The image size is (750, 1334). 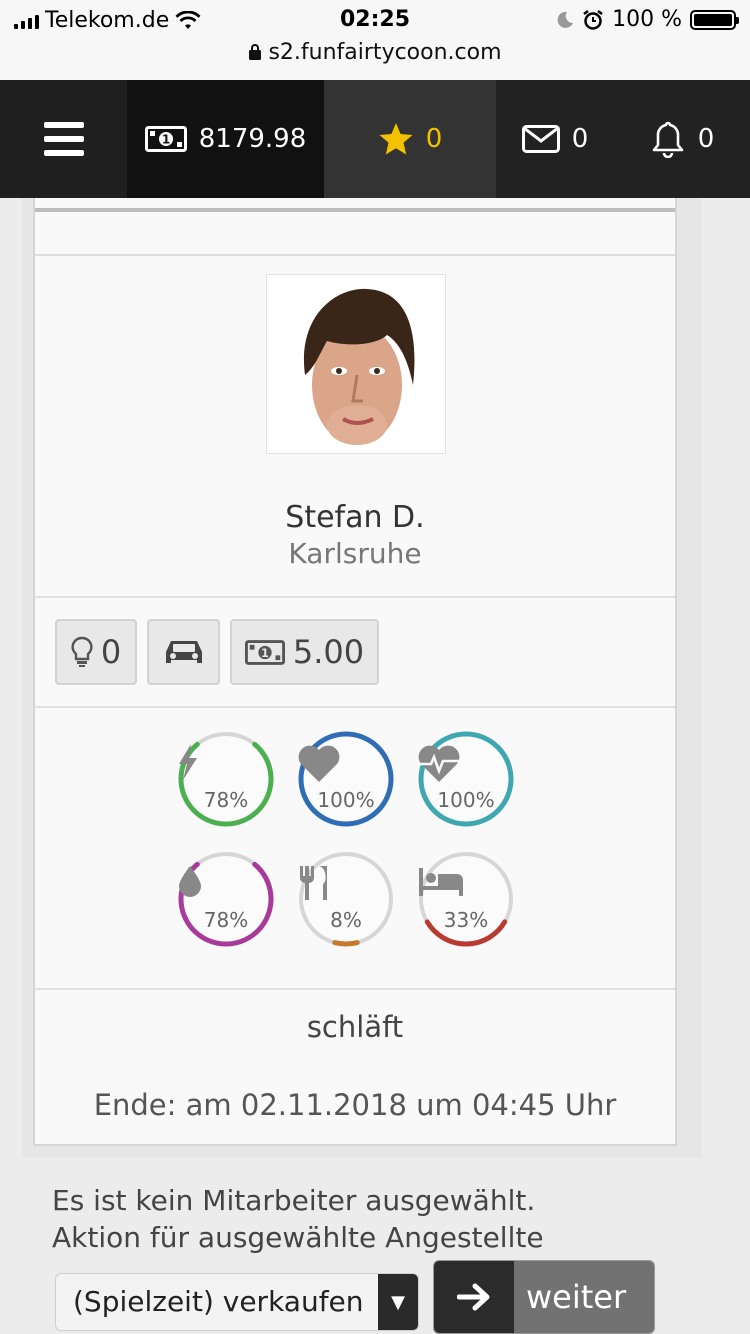 I want to click on gauge-level, so click(x=346, y=943).